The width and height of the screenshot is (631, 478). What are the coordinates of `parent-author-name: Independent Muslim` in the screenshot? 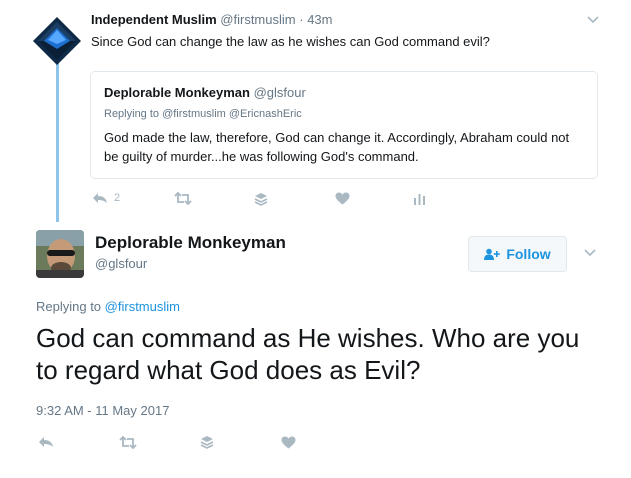 It's located at (154, 19).